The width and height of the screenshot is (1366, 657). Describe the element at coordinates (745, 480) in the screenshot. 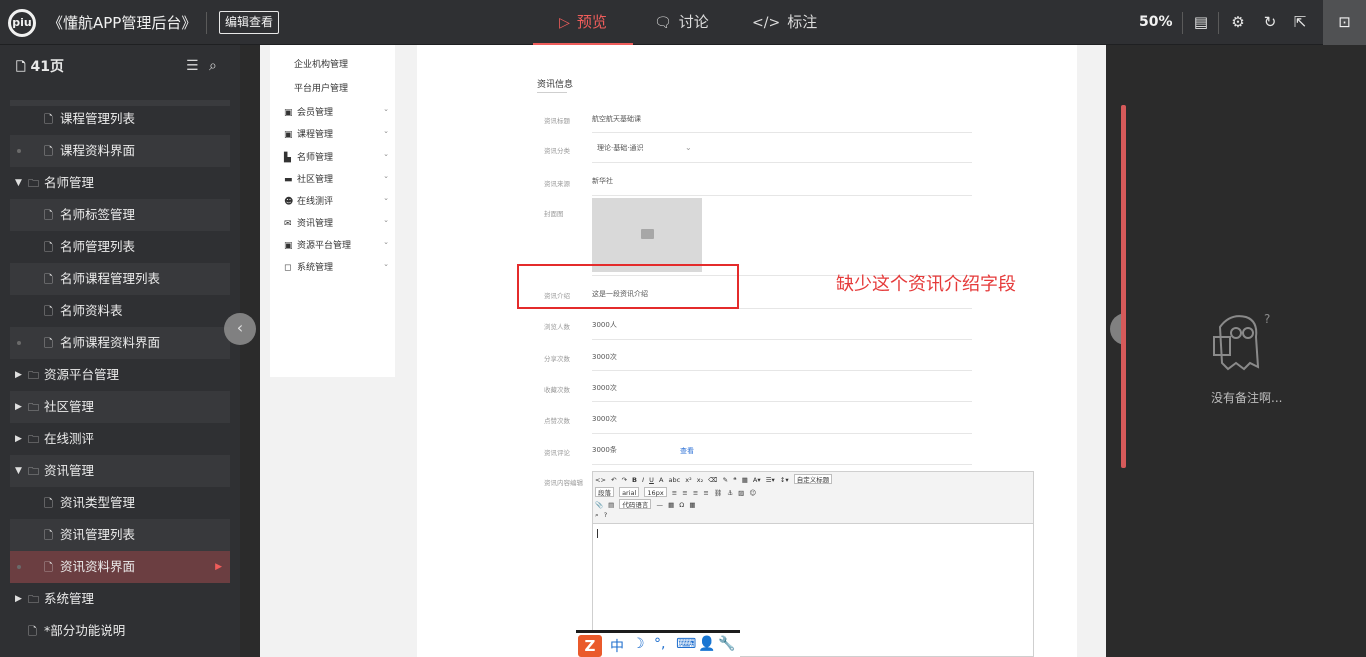

I see `table-icon: ▦` at that location.